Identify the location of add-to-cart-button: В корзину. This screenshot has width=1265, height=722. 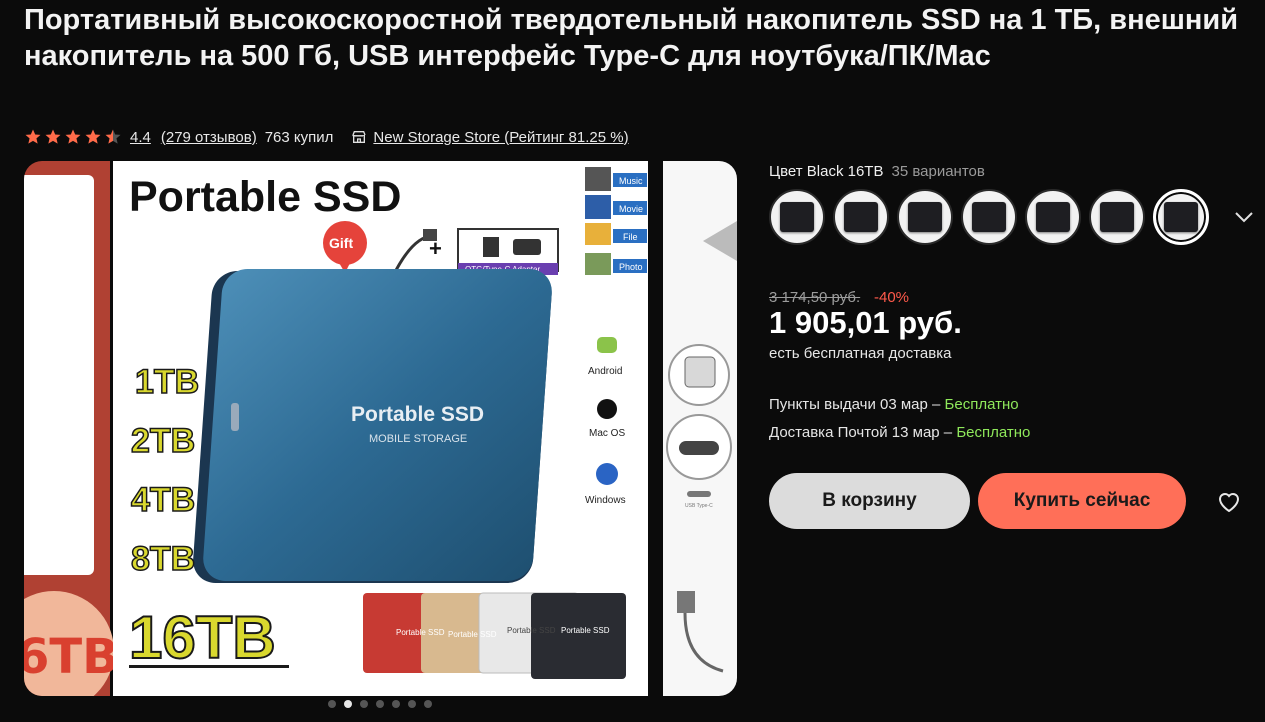
(869, 501).